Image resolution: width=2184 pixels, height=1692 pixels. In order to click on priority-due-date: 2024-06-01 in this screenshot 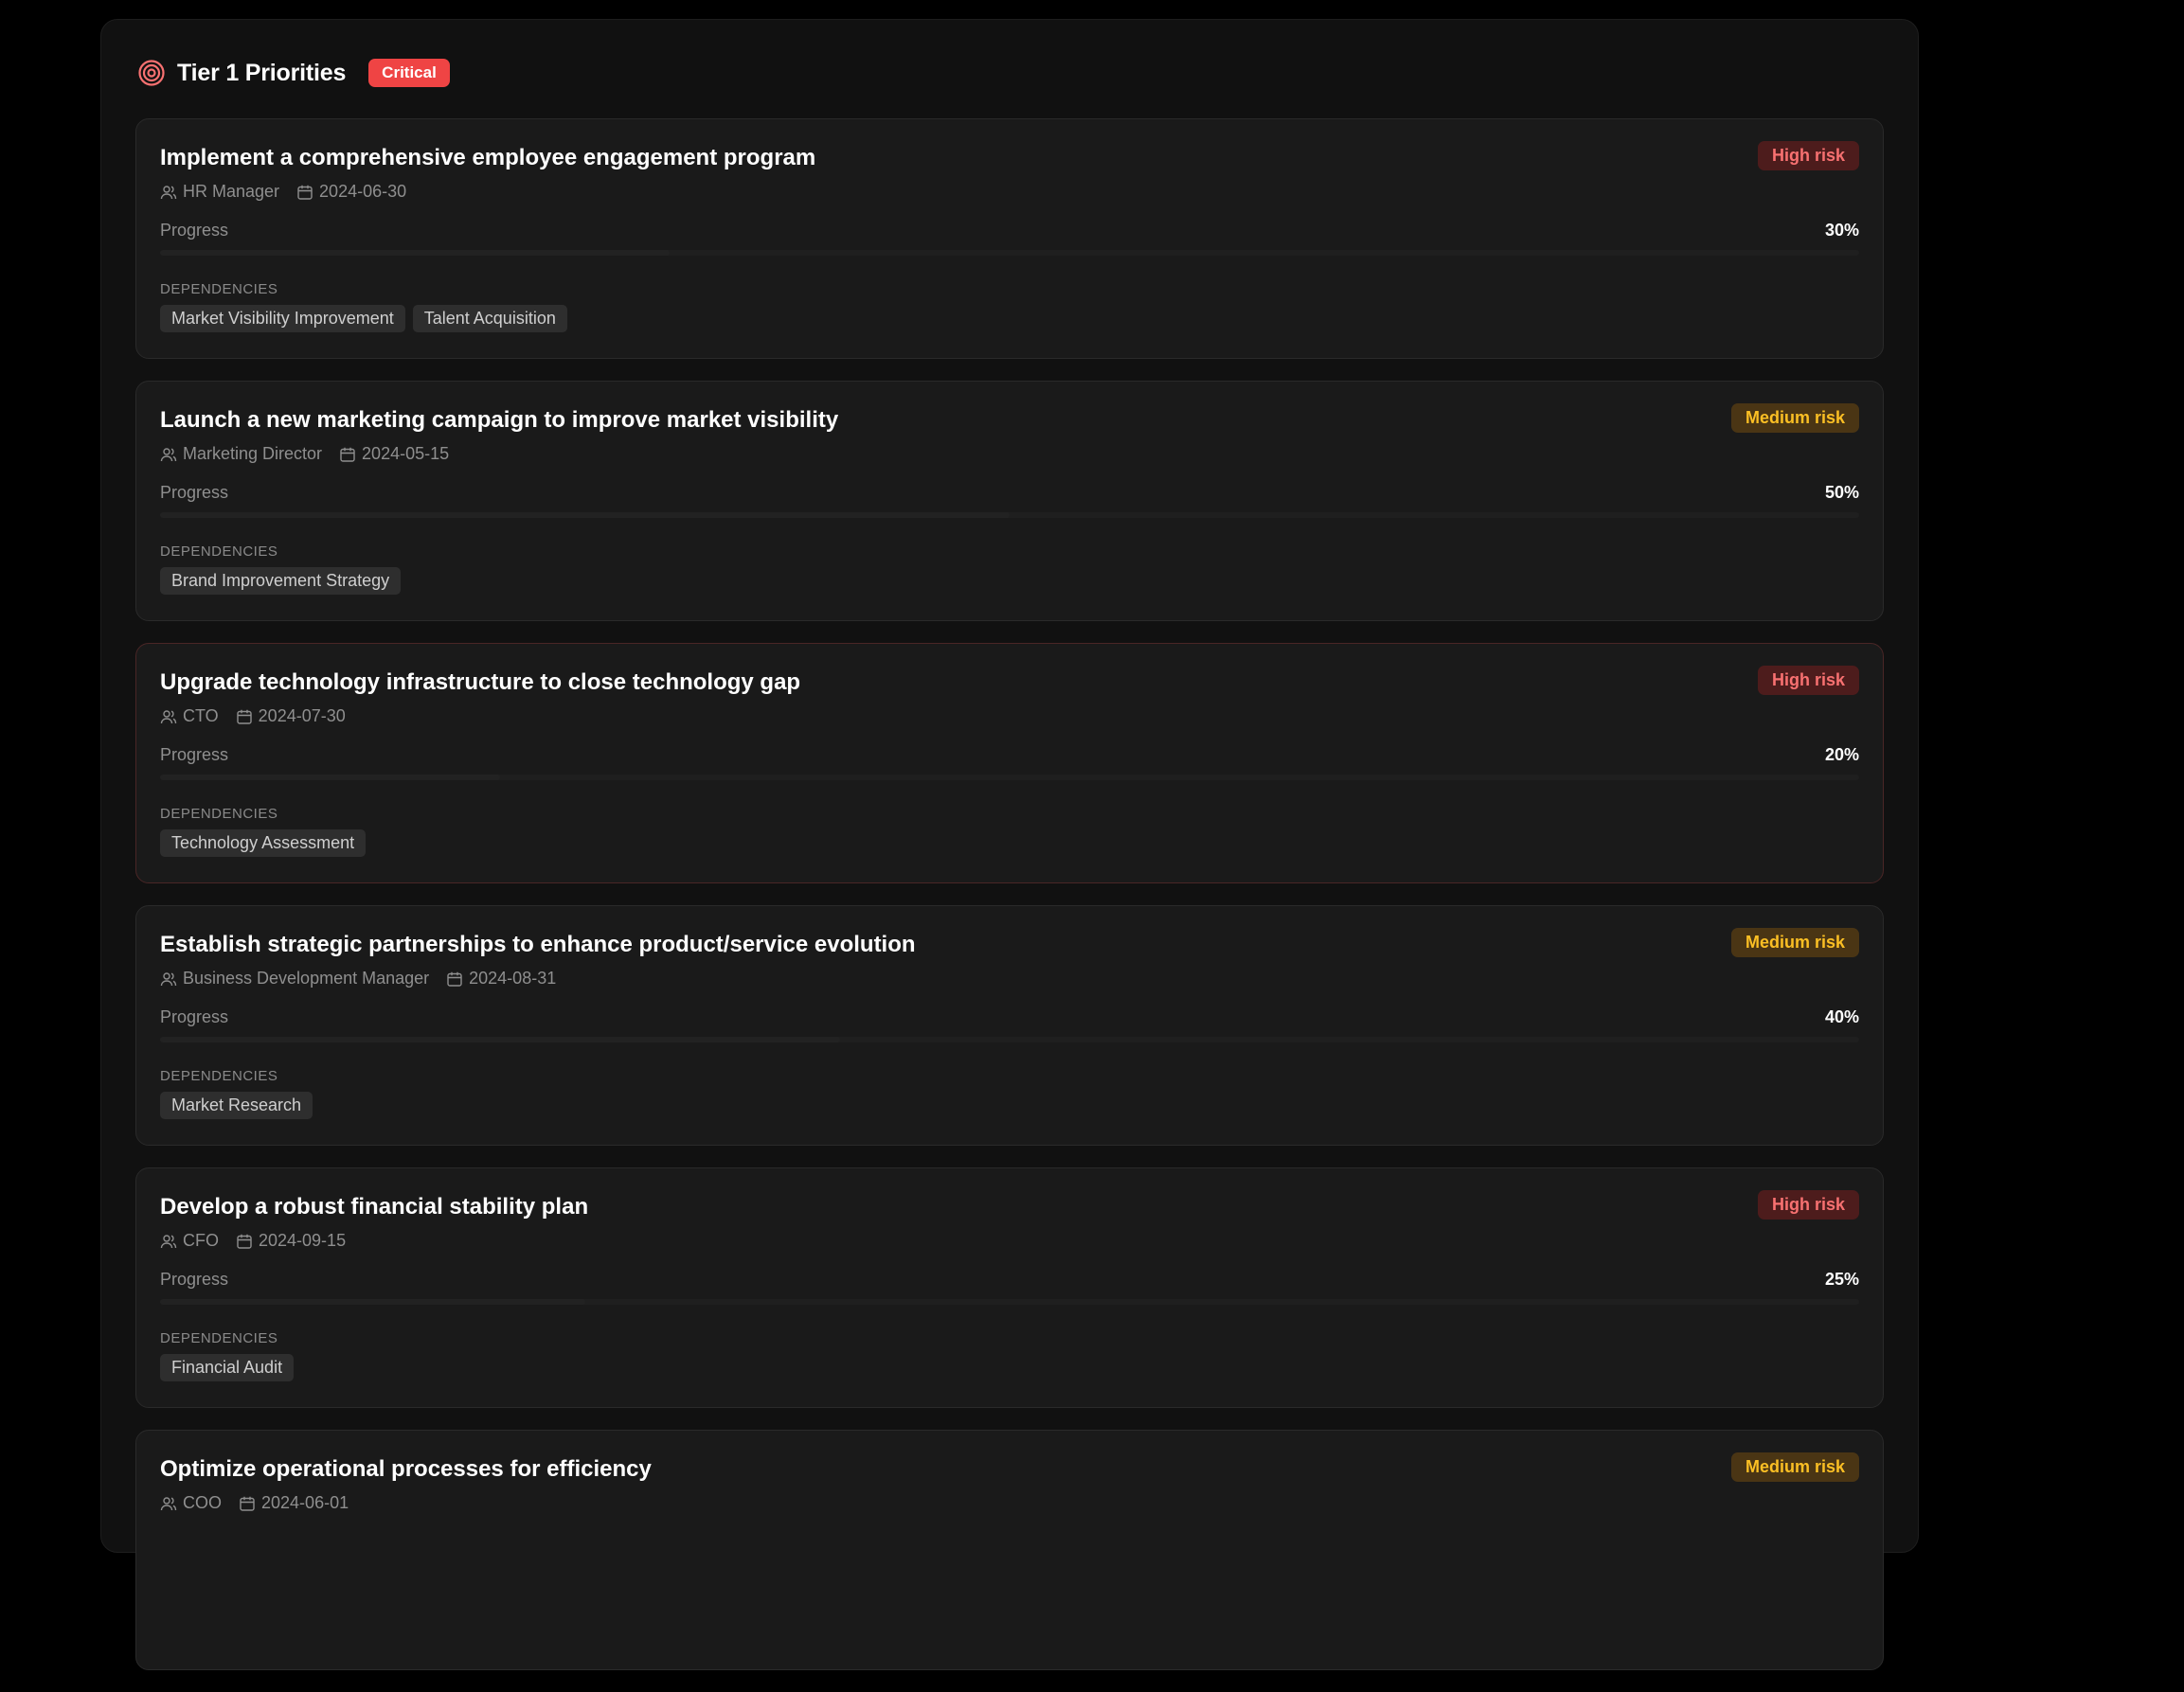, I will do `click(305, 1502)`.